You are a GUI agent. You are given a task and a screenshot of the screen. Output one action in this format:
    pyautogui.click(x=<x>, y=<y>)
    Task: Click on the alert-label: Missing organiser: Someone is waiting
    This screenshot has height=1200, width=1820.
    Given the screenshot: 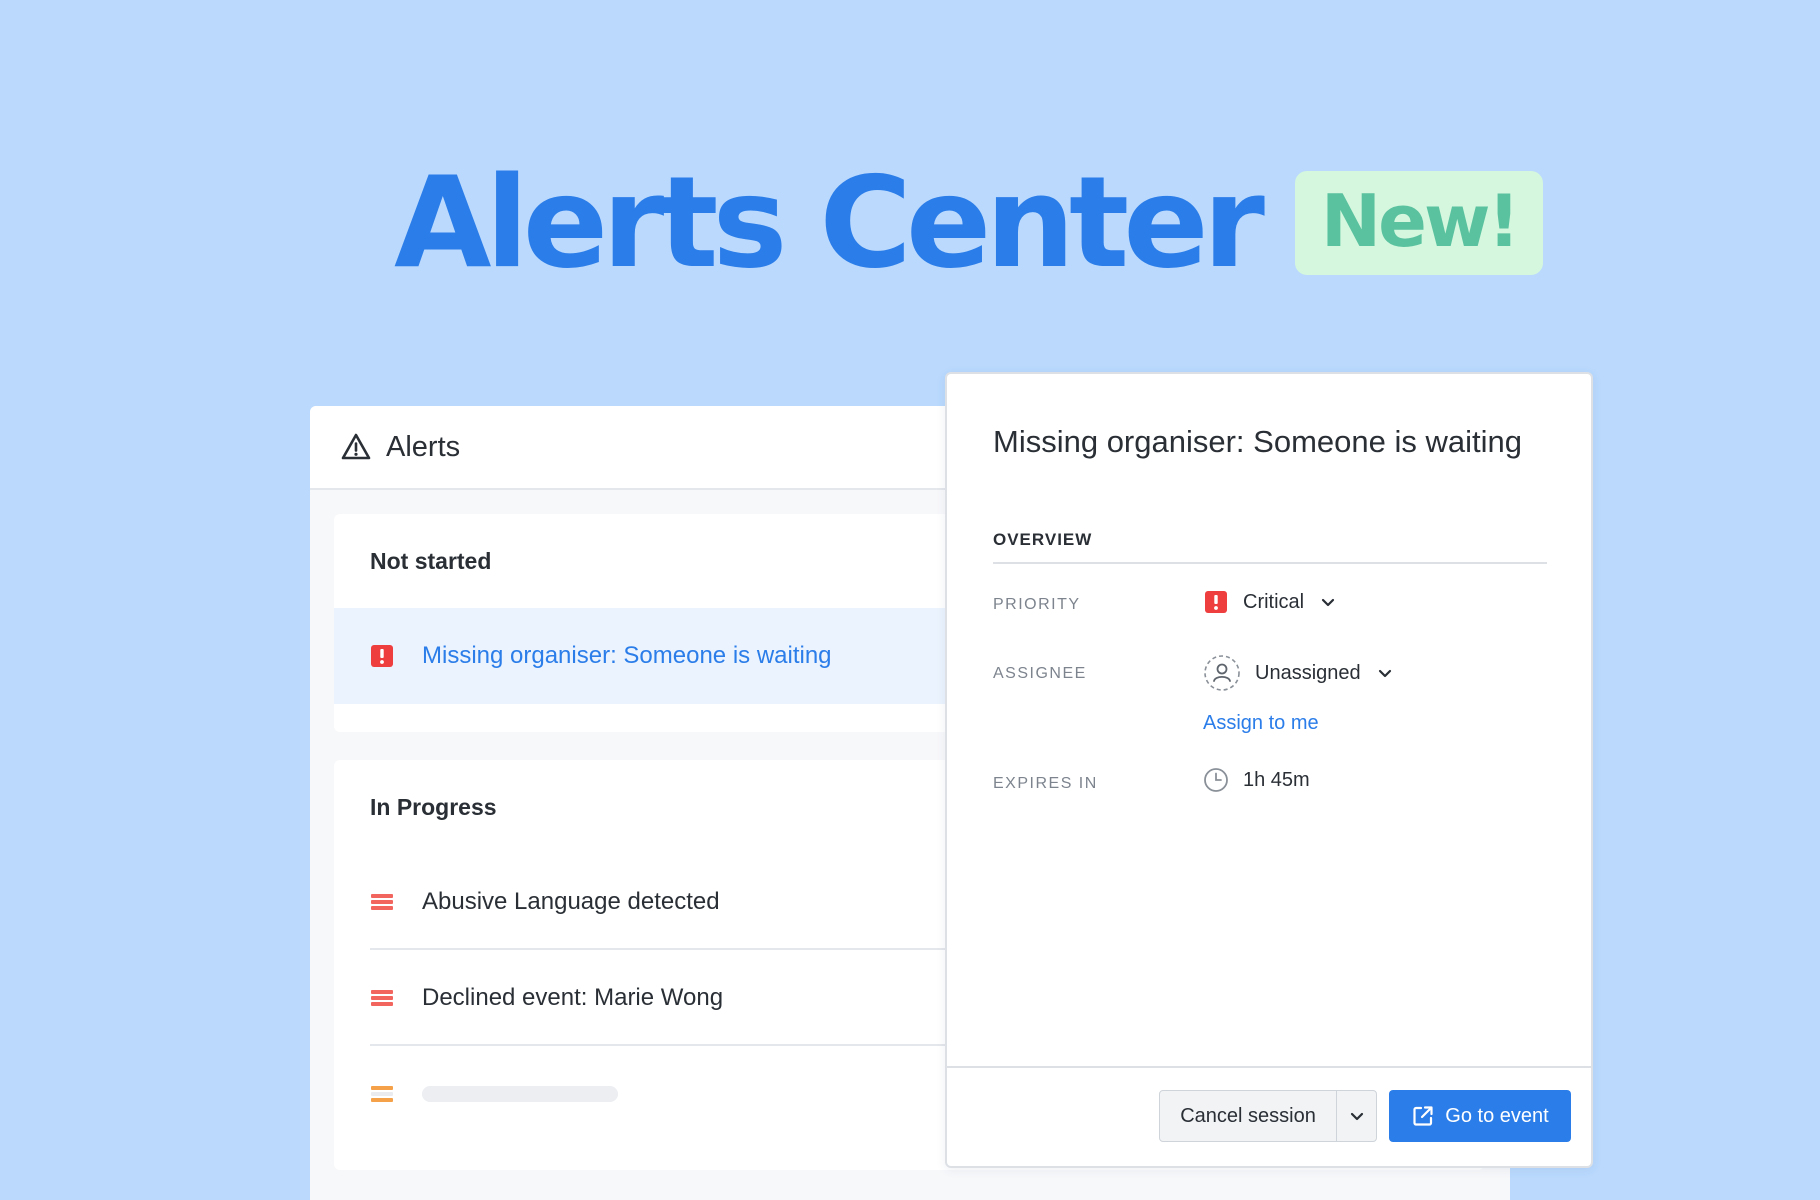 What is the action you would take?
    pyautogui.click(x=627, y=655)
    